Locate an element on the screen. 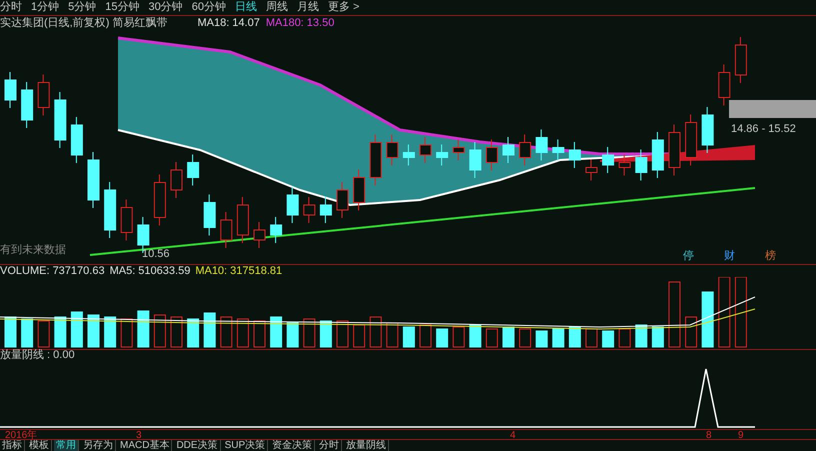 The image size is (816, 451). chart-title: 实达集团(日线,前复权) 简易红飘带 is located at coordinates (84, 23).